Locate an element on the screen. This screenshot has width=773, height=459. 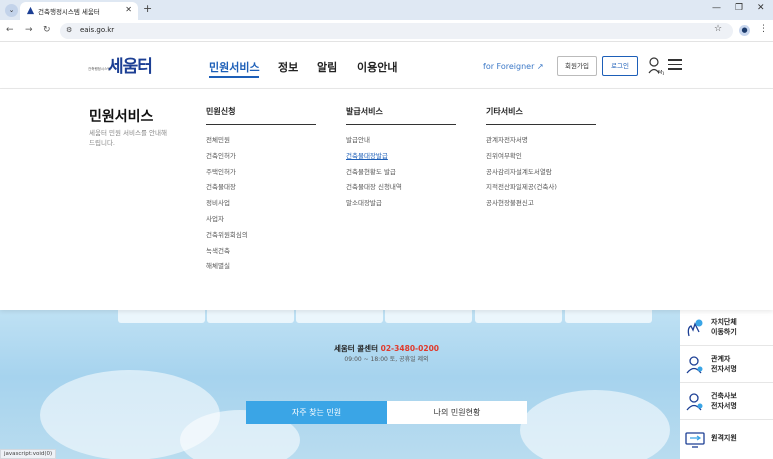
browser-status-bar: javascript:void(0) is located at coordinates (28, 454).